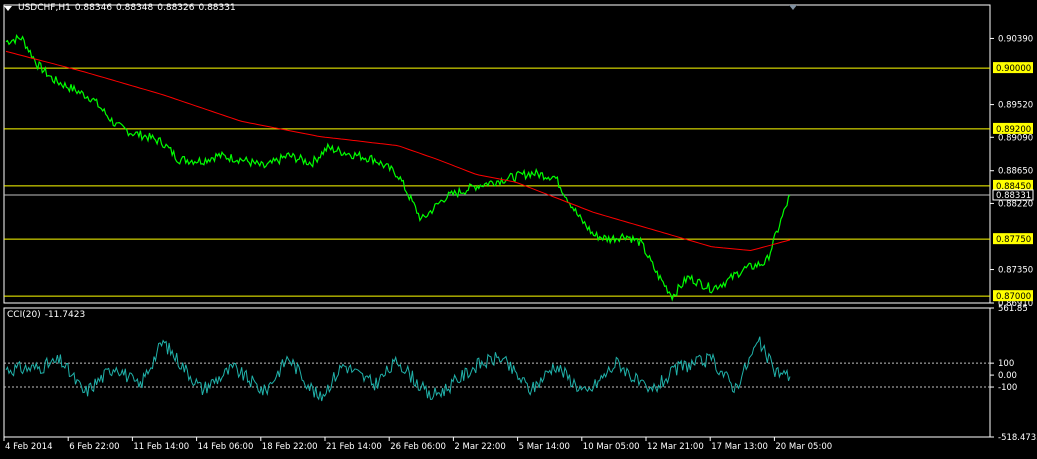  Describe the element at coordinates (418, 447) in the screenshot. I see `time-tick-label: 26 Feb 06:00` at that location.